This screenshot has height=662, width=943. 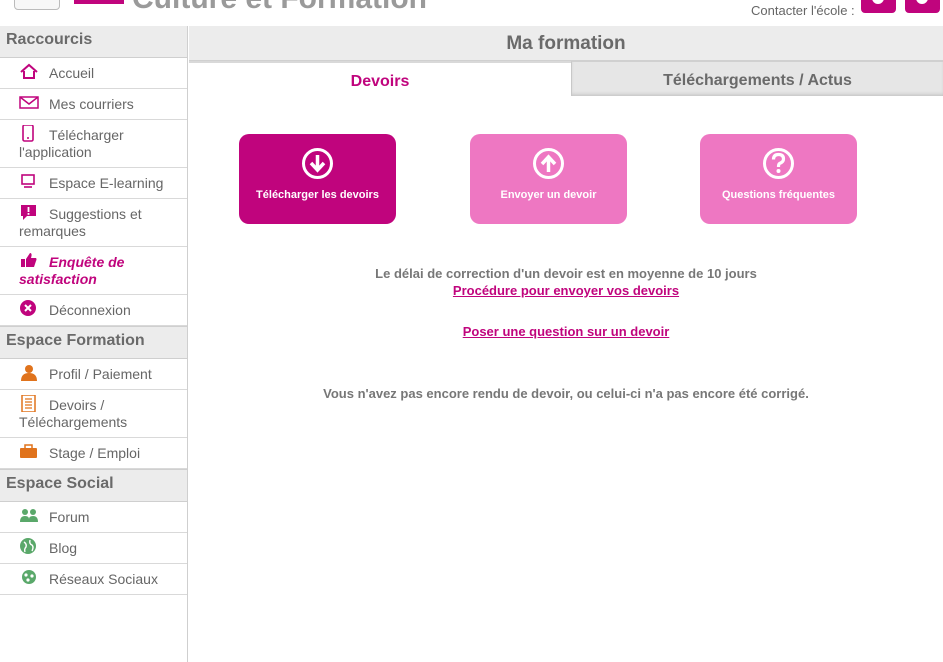 I want to click on site-title: Culture et Formation, so click(x=279, y=8).